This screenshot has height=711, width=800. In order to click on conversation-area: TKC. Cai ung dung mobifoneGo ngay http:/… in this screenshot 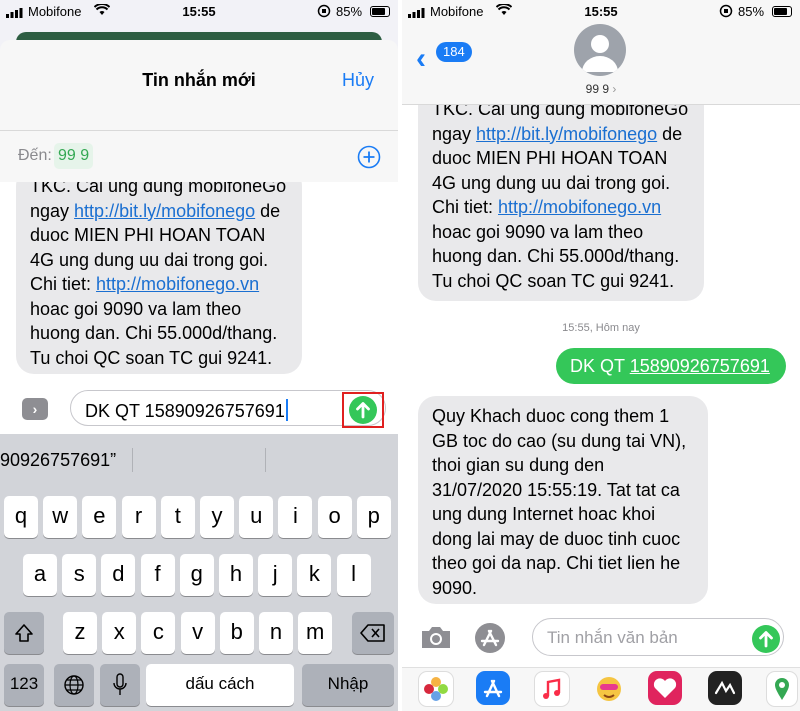, I will do `click(199, 282)`.